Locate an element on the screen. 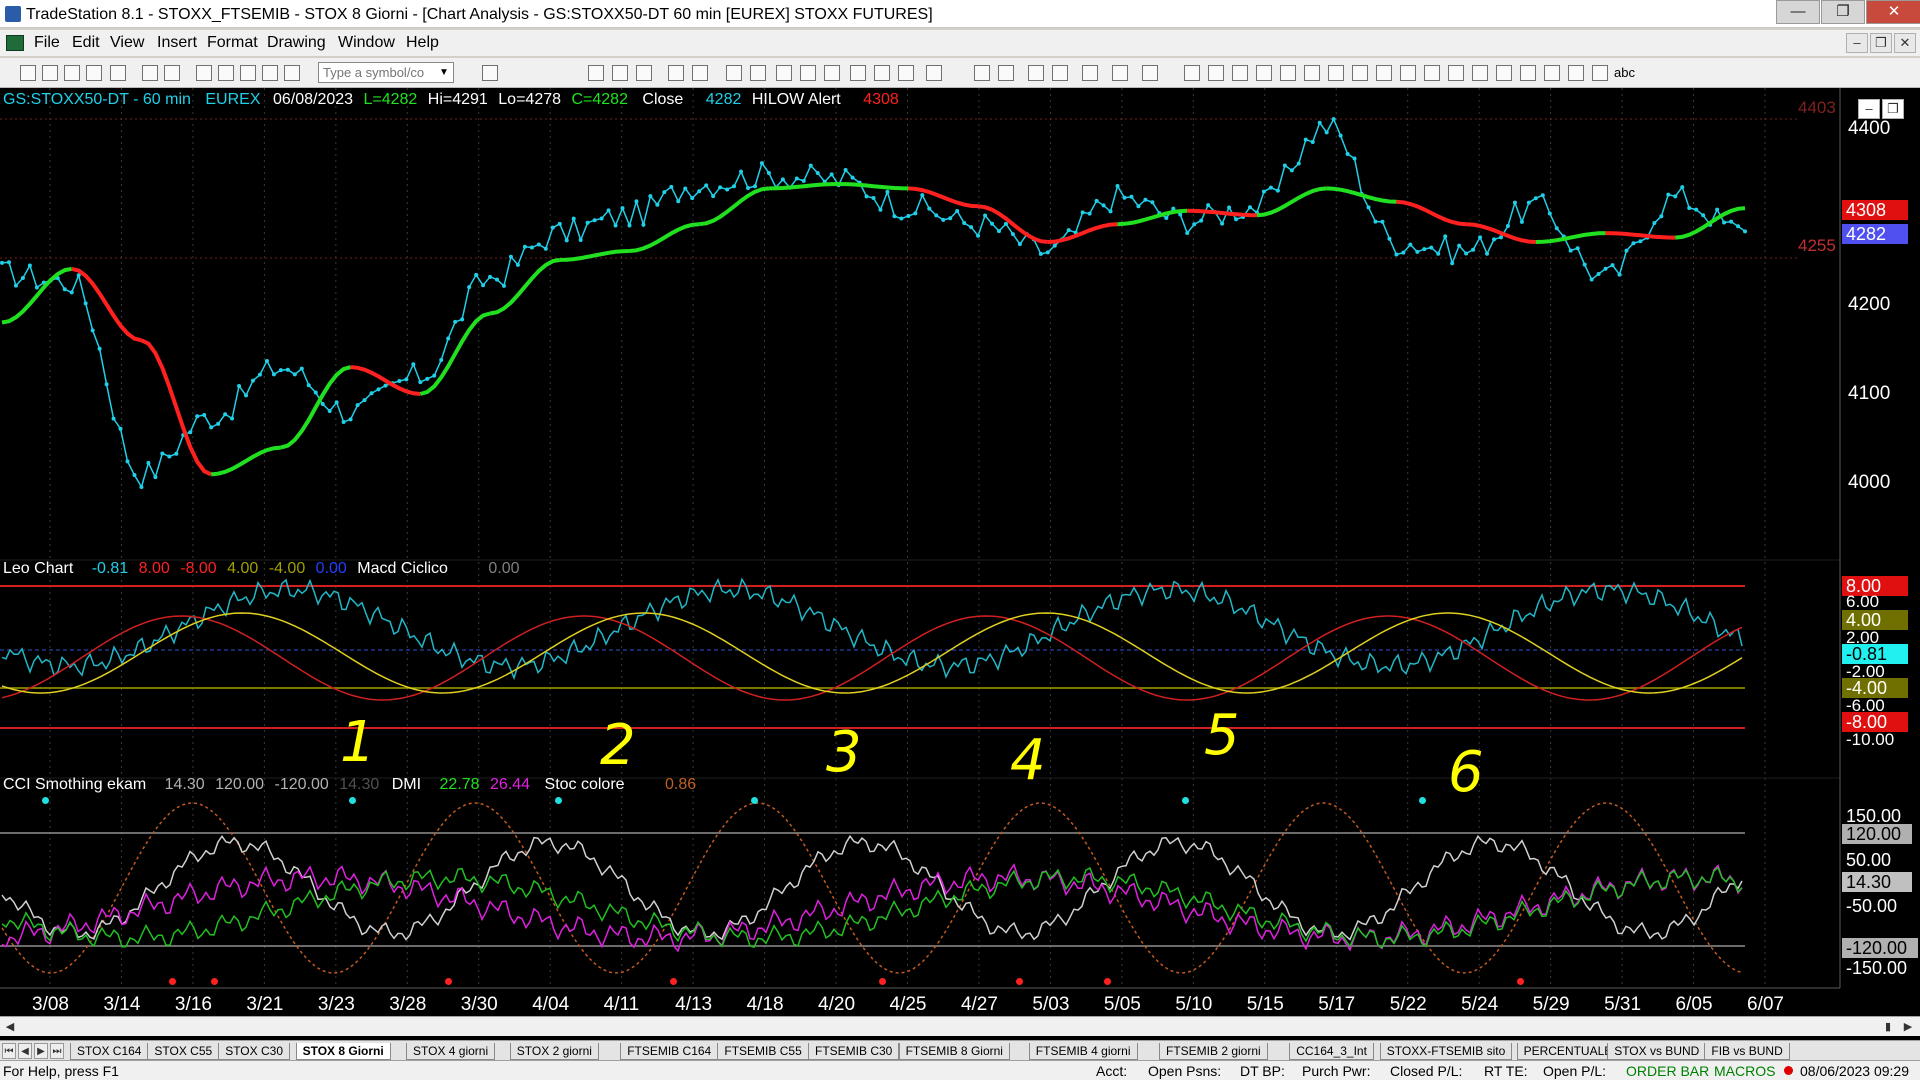  close-button: ✕ is located at coordinates (1893, 12).